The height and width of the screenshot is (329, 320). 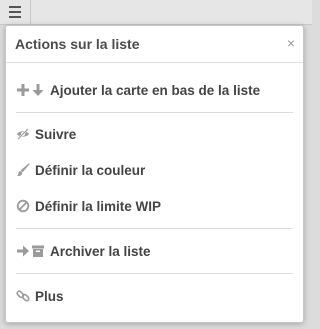 What do you see at coordinates (49, 296) in the screenshot?
I see `more-label: Plus` at bounding box center [49, 296].